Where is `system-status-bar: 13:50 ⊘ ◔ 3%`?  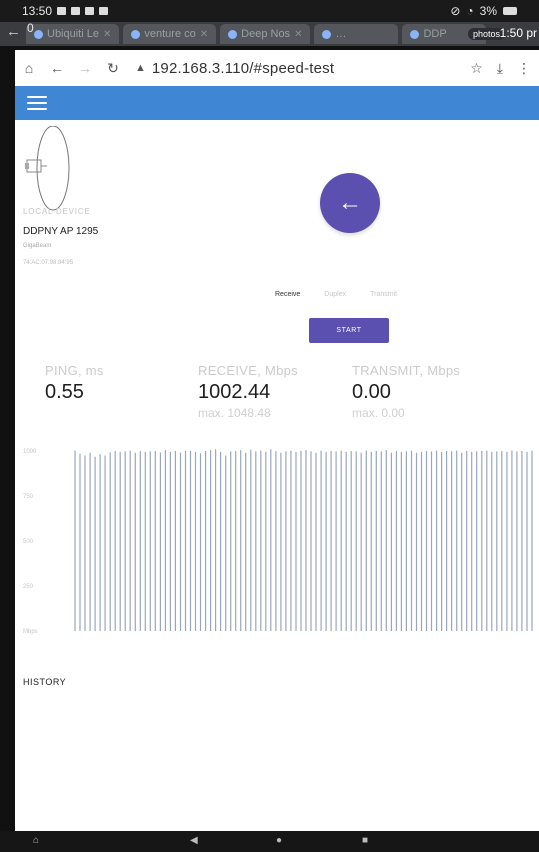
system-status-bar: 13:50 ⊘ ◔ 3% is located at coordinates (269, 11).